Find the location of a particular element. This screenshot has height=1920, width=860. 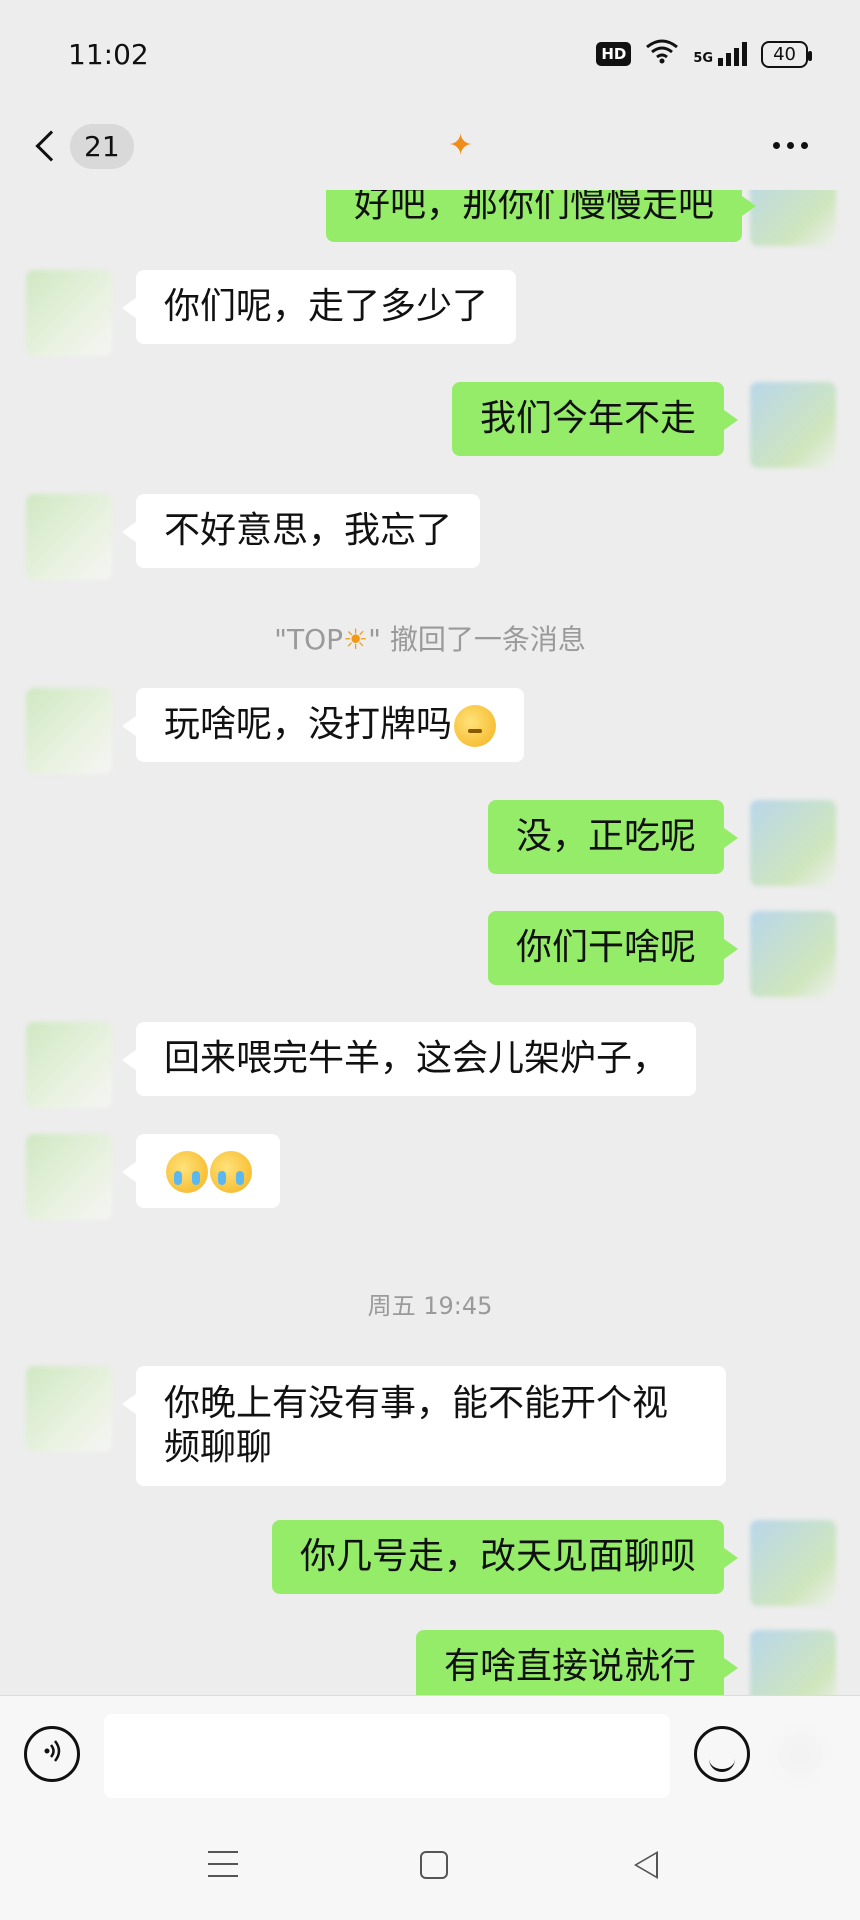

message-bubble-outgoing: 有啥直接说就行 is located at coordinates (577, 1662).